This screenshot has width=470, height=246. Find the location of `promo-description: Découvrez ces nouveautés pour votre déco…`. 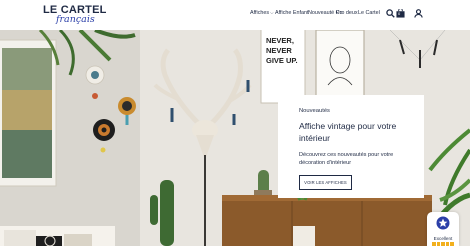

promo-description: Découvrez ces nouveautés pour votre déco… is located at coordinates (346, 159).